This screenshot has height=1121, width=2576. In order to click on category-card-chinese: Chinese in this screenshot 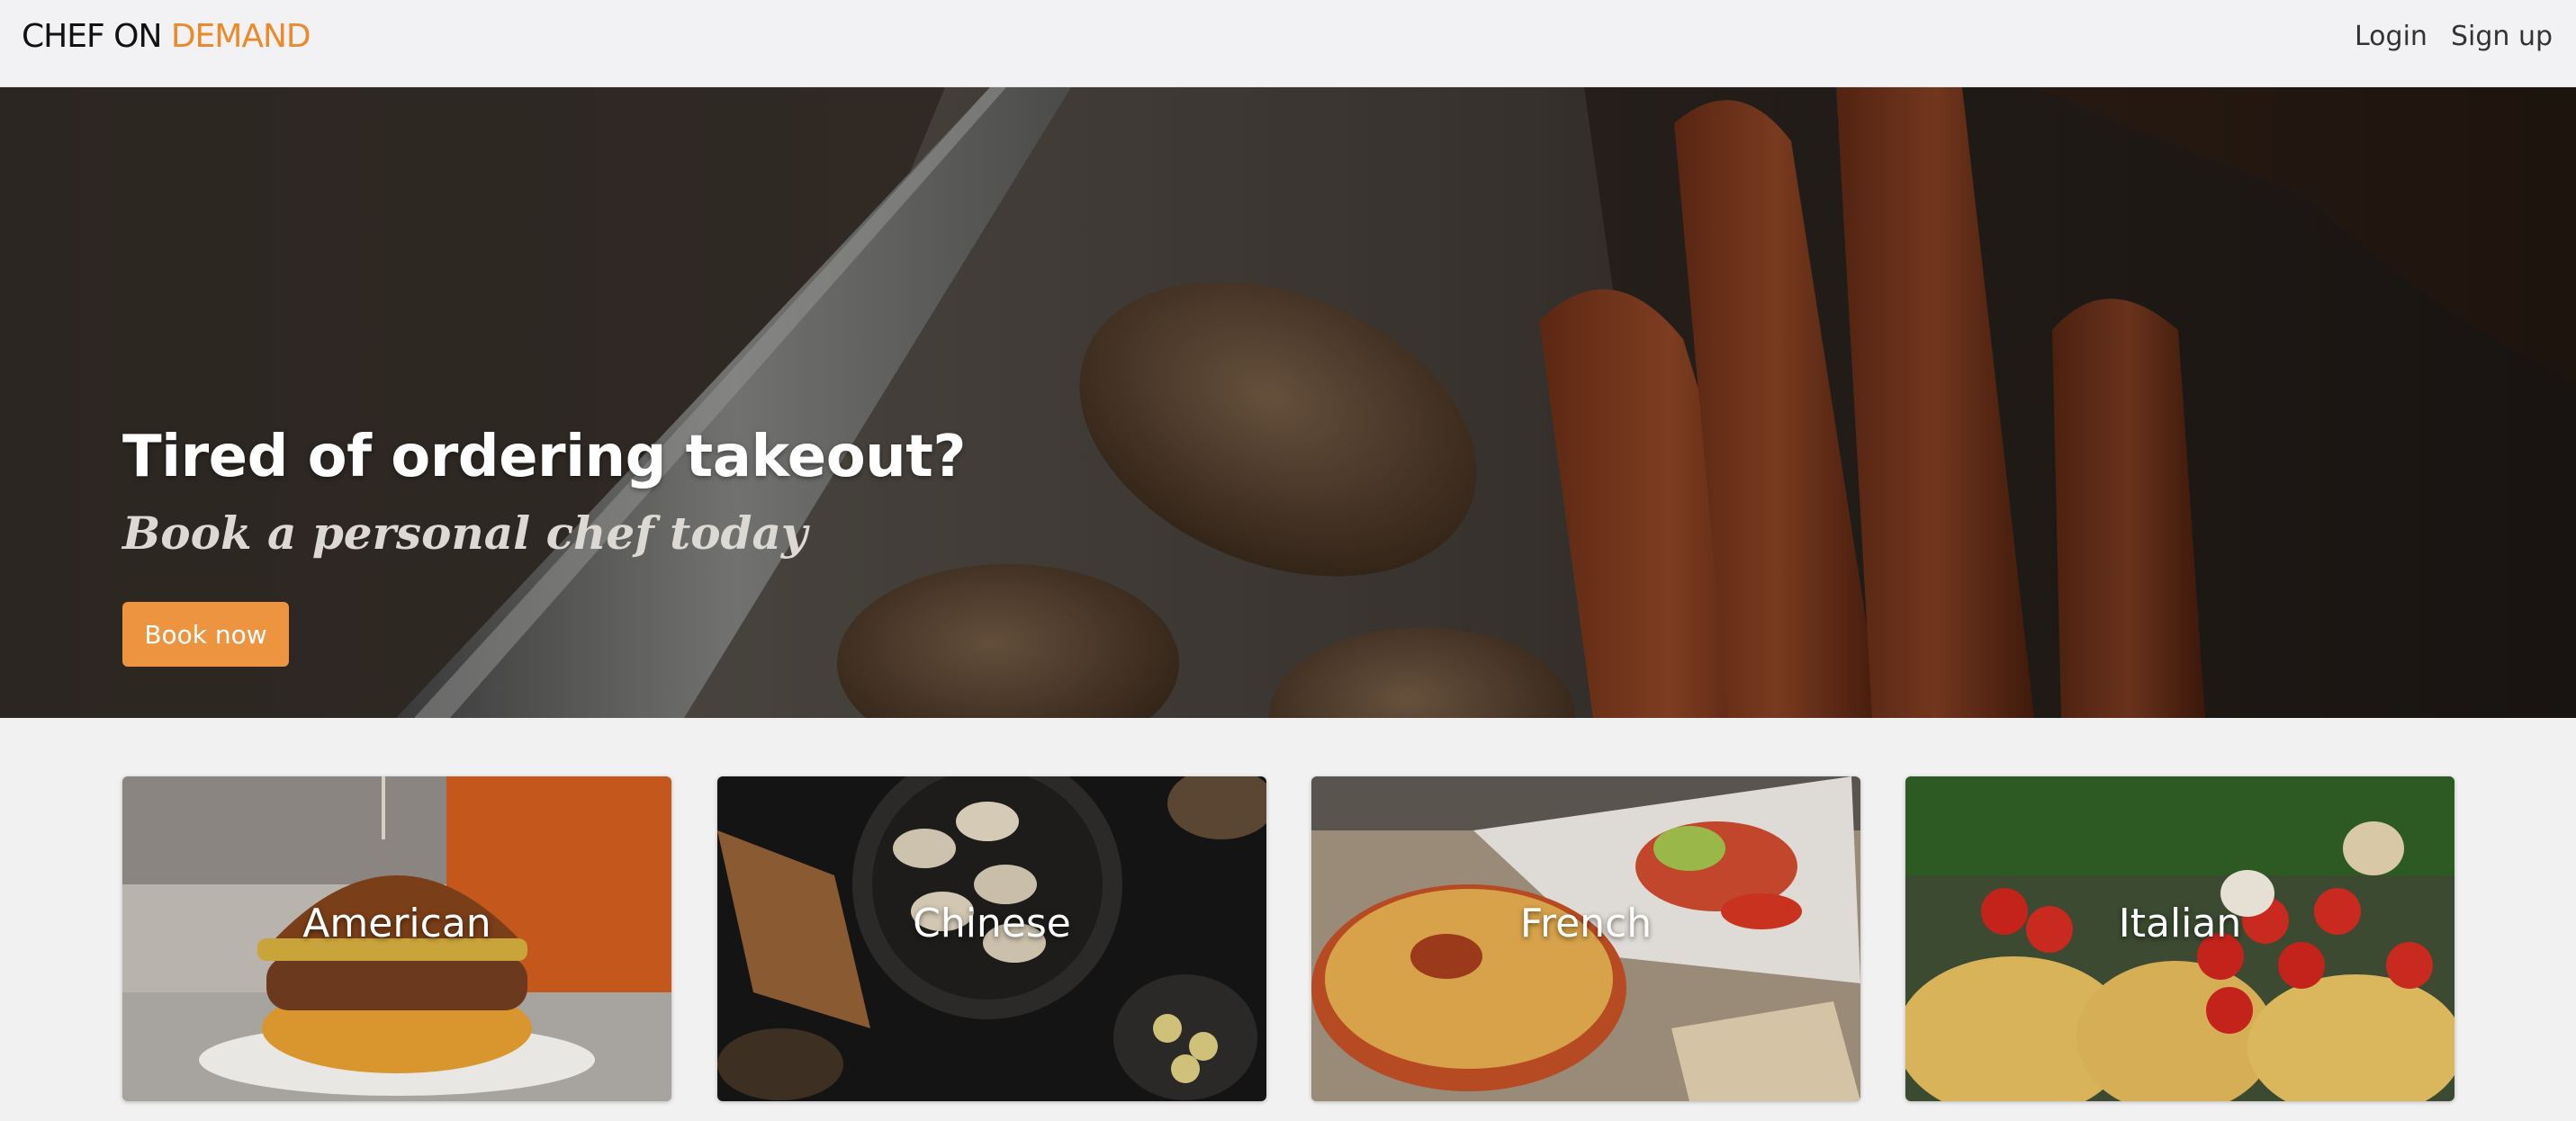, I will do `click(991, 939)`.